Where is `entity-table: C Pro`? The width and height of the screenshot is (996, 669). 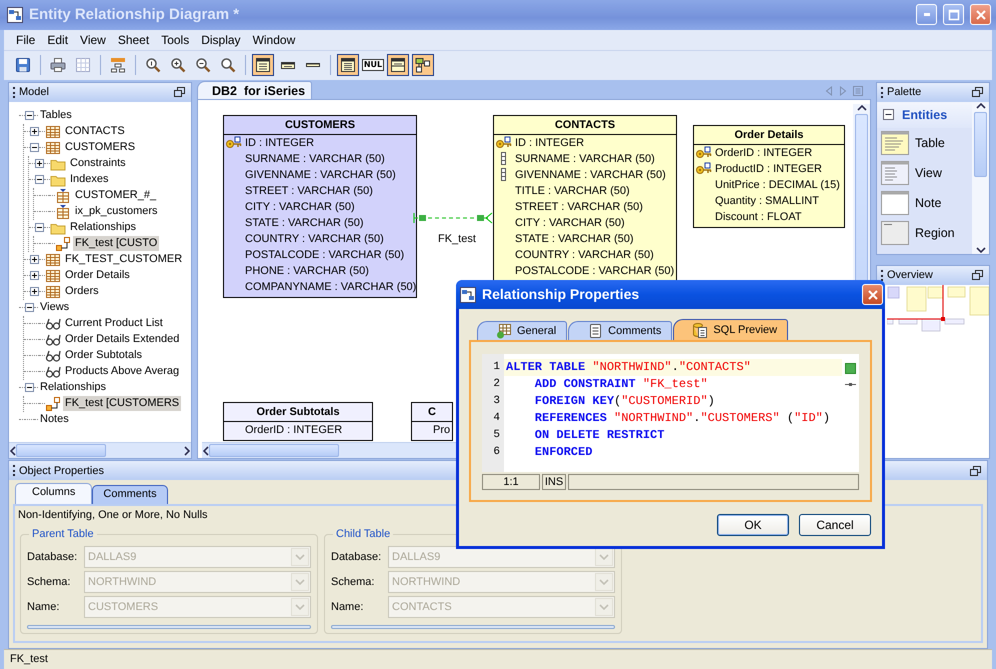
entity-table: C Pro is located at coordinates (432, 421).